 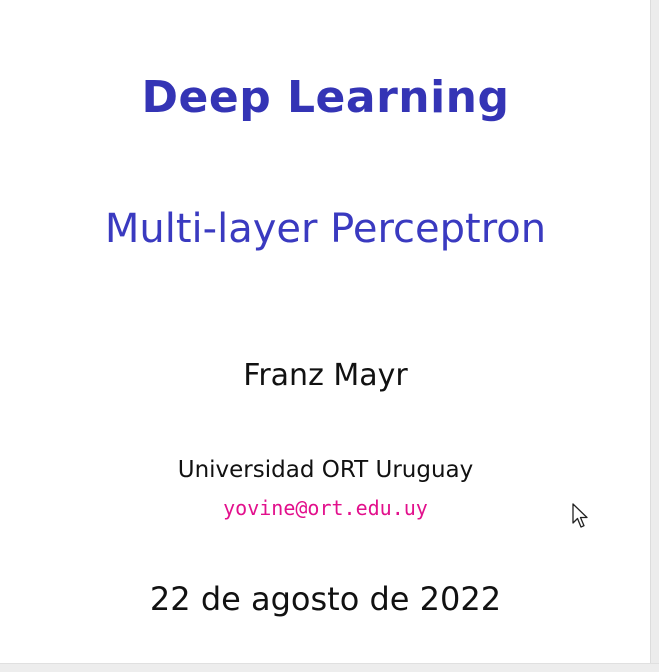 What do you see at coordinates (580, 515) in the screenshot?
I see `mouse-pointer-icon` at bounding box center [580, 515].